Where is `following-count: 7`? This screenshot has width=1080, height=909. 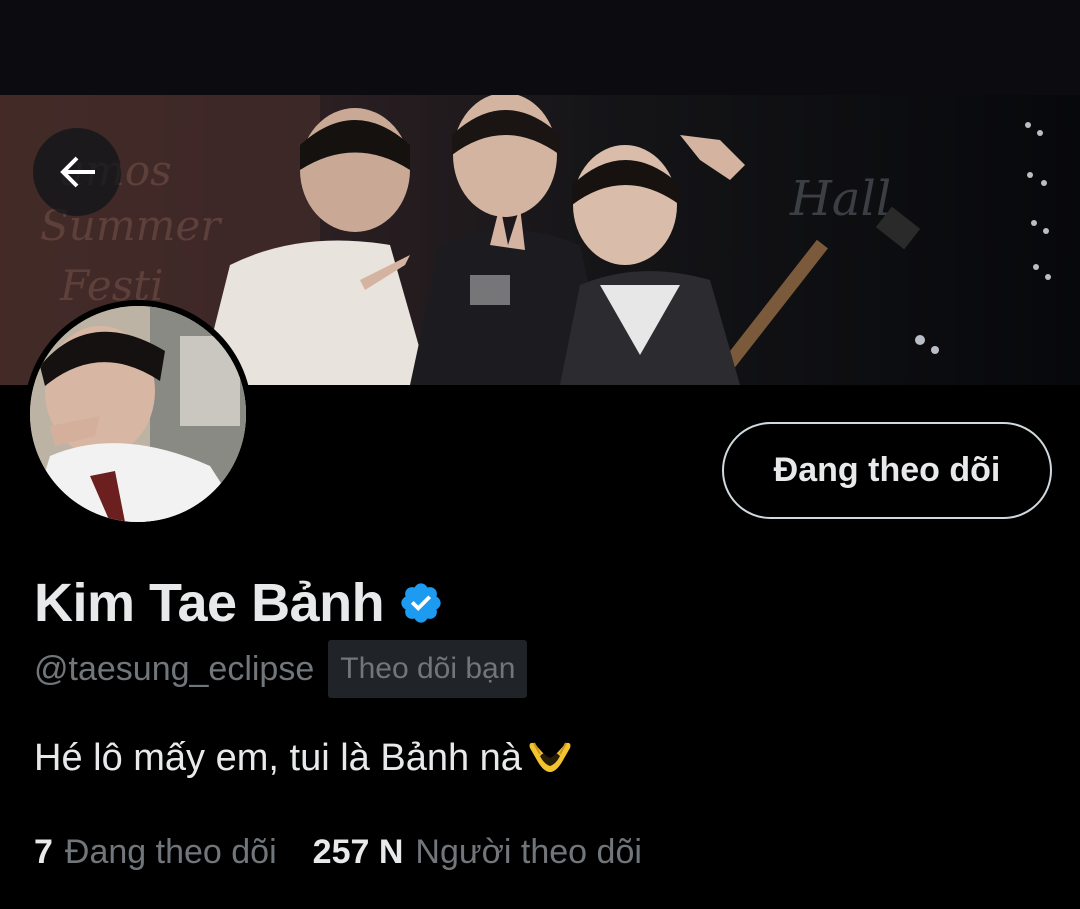 following-count: 7 is located at coordinates (43, 851).